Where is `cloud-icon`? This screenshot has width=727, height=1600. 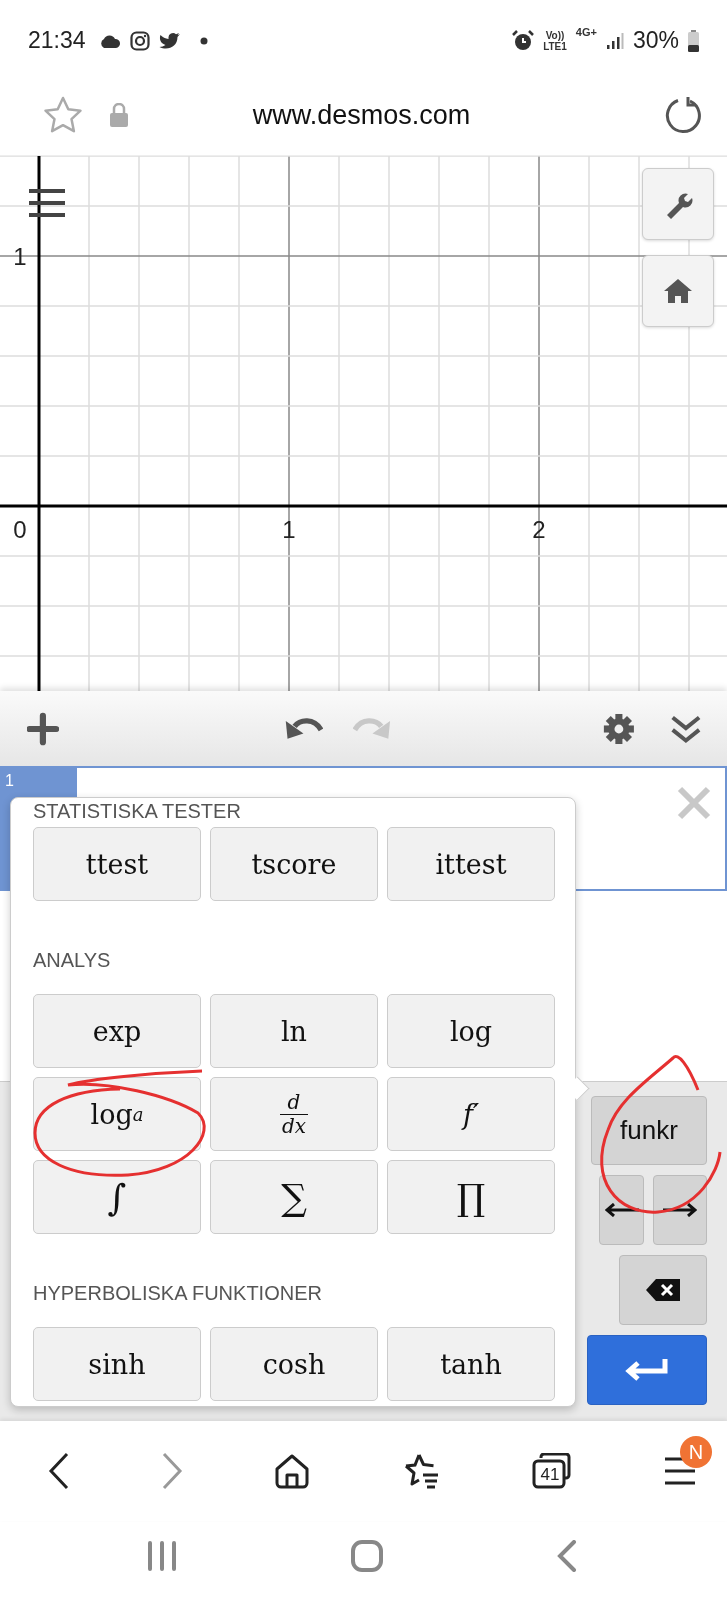
cloud-icon is located at coordinates (109, 40).